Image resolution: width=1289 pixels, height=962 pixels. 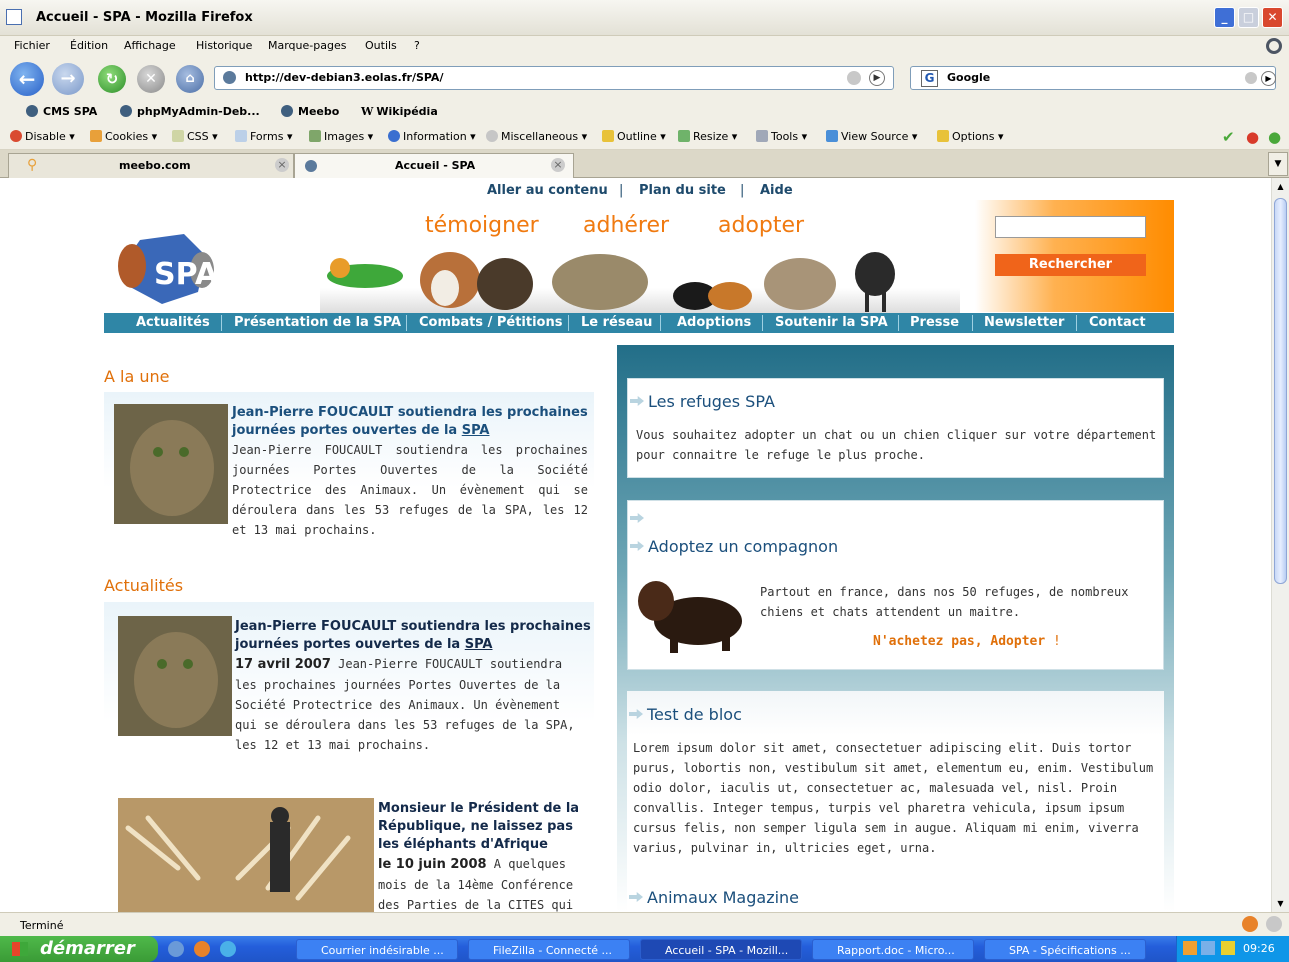 What do you see at coordinates (164, 267) in the screenshot?
I see `spa-logo: SPA` at bounding box center [164, 267].